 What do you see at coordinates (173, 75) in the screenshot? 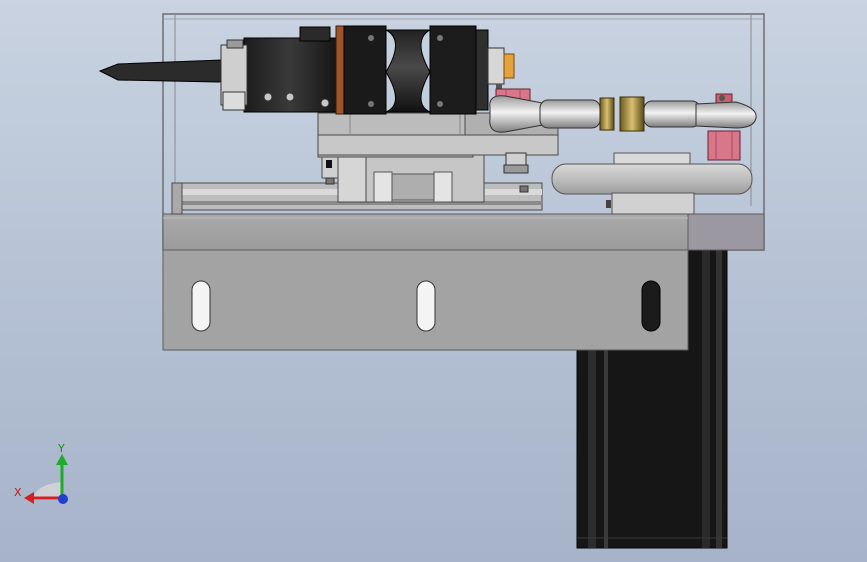
I see `gripper-finger` at bounding box center [173, 75].